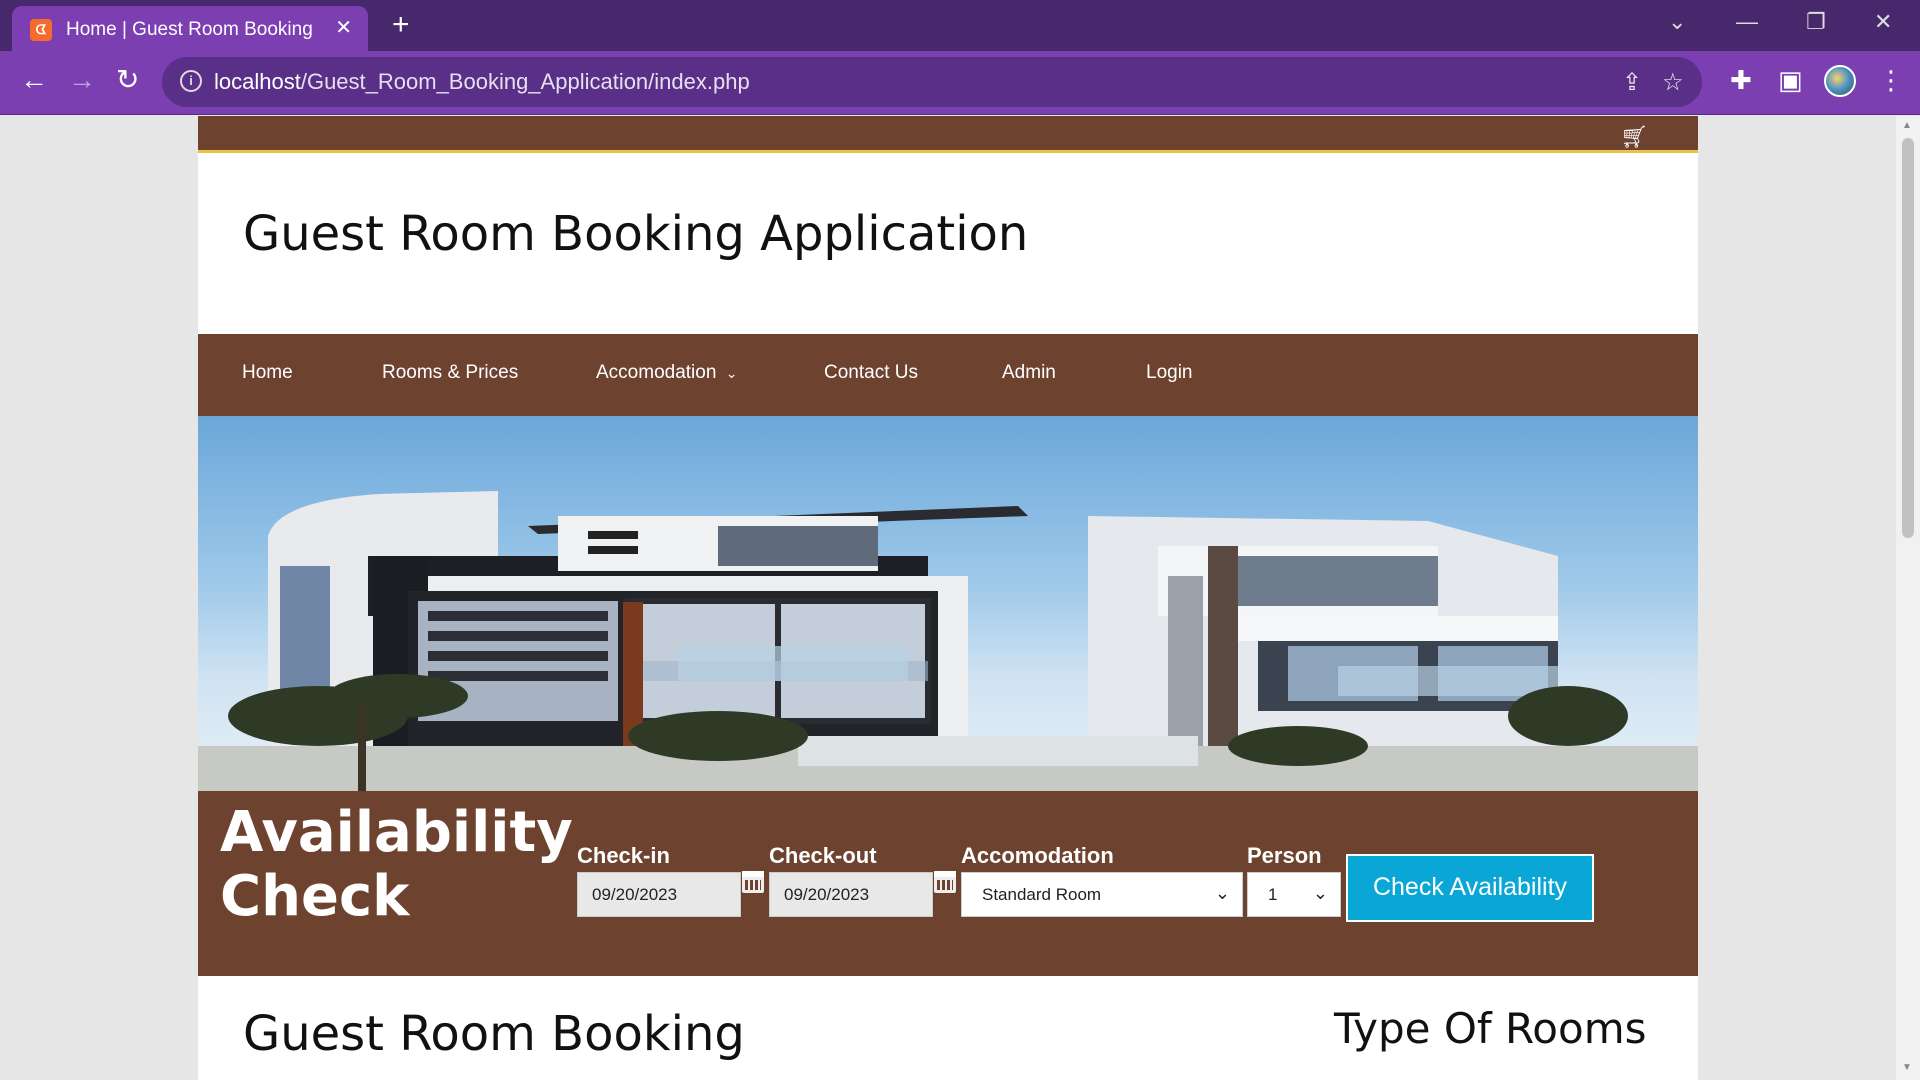 This screenshot has width=1920, height=1080. I want to click on person-selected-value: 1, so click(1273, 894).